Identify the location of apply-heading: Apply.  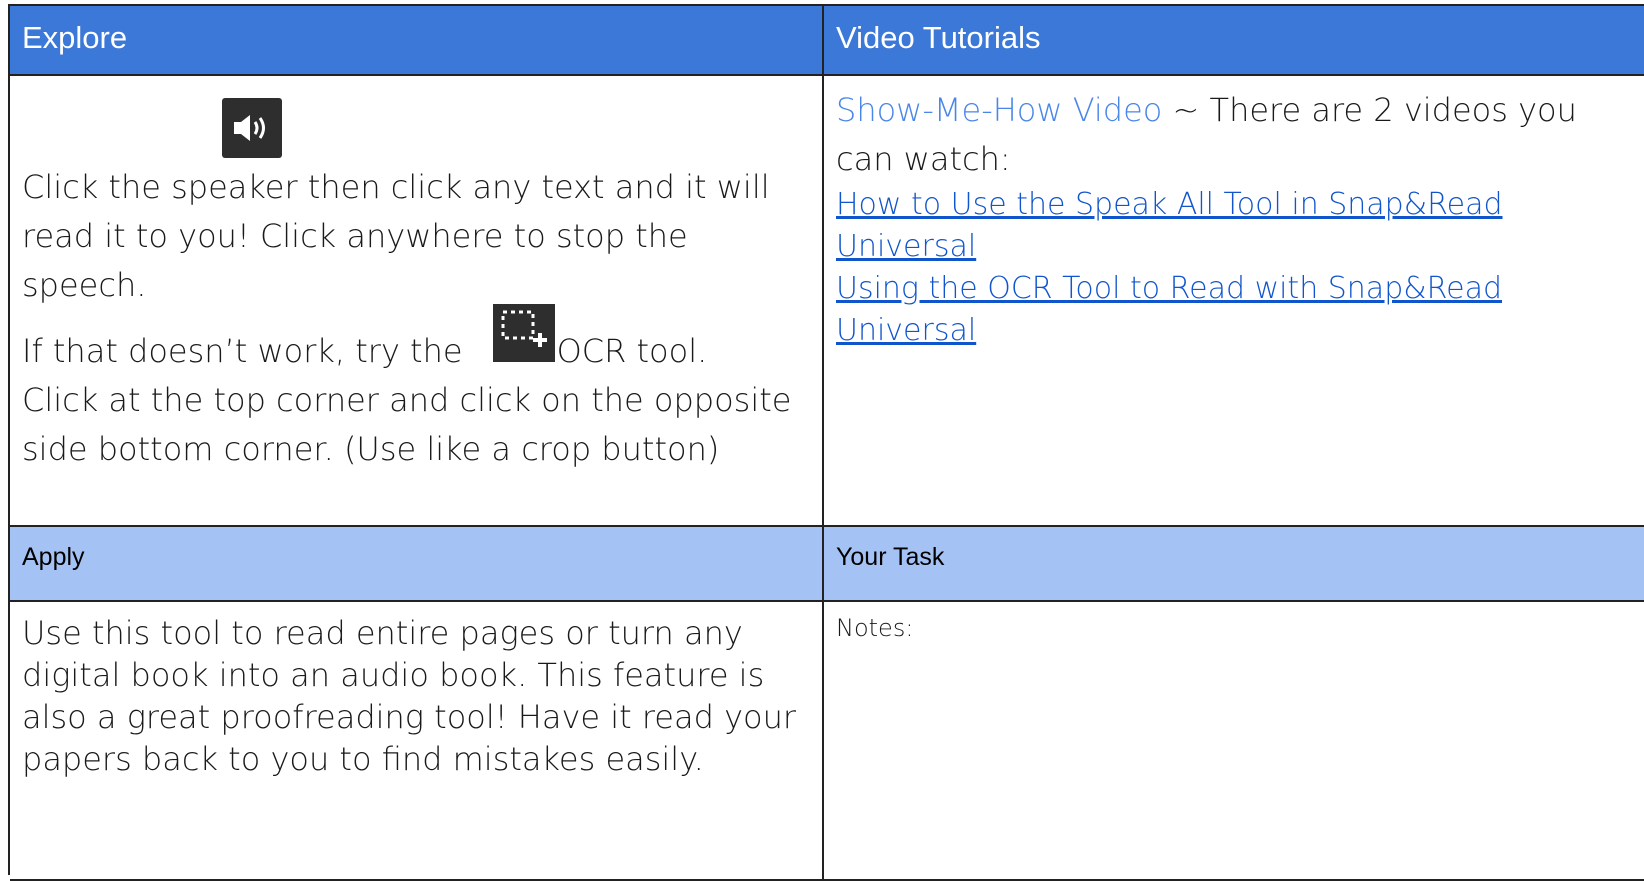
(417, 564).